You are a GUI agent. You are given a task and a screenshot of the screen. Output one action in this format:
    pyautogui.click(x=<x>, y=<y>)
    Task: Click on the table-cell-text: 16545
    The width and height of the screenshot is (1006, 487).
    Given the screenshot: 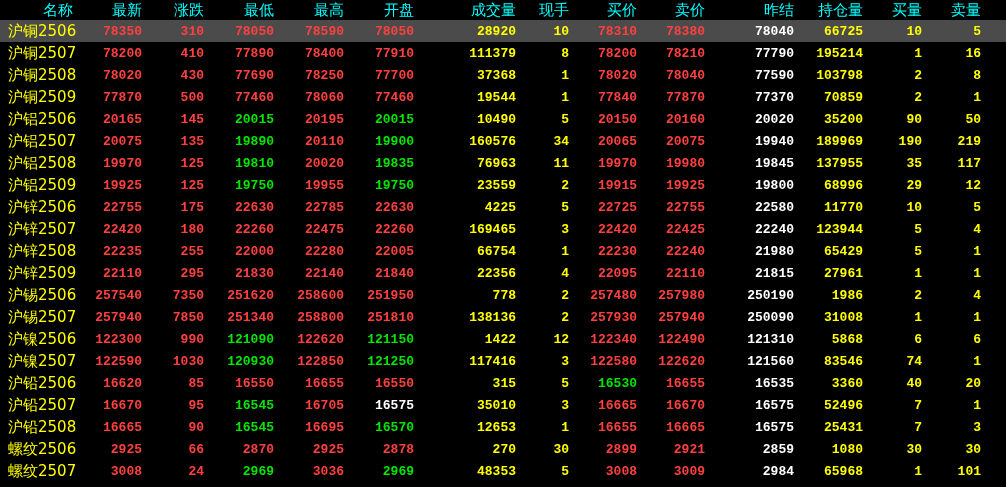 What is the action you would take?
    pyautogui.click(x=254, y=405)
    